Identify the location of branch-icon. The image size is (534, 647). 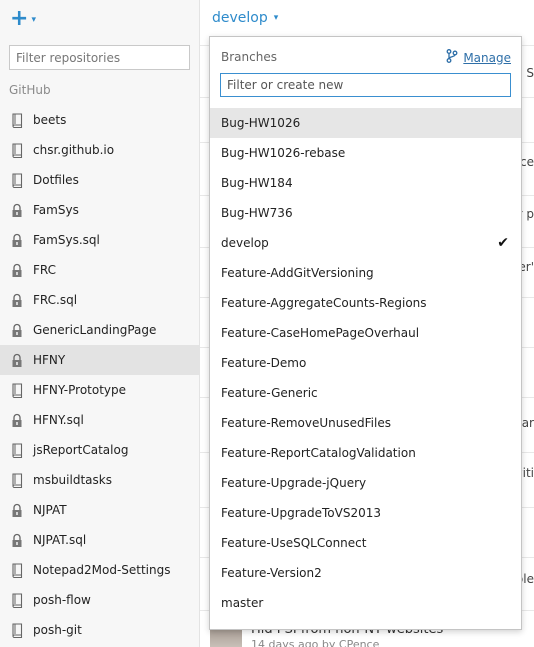
(452, 57).